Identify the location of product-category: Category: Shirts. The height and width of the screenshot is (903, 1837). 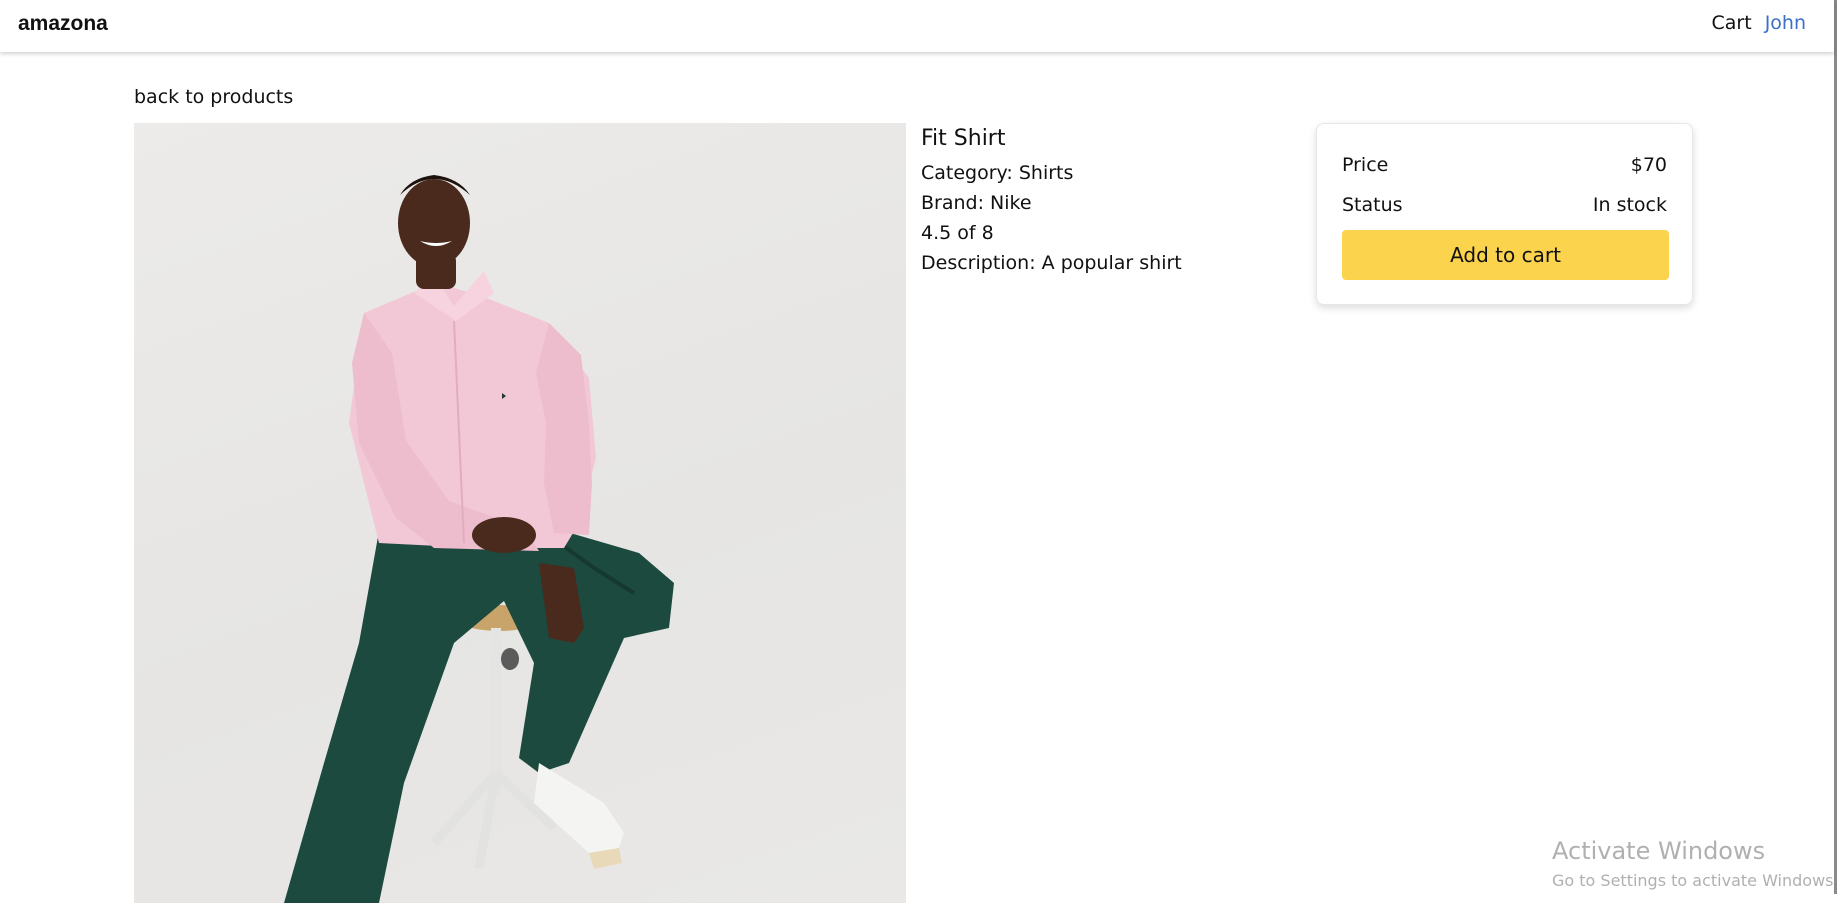
(997, 173).